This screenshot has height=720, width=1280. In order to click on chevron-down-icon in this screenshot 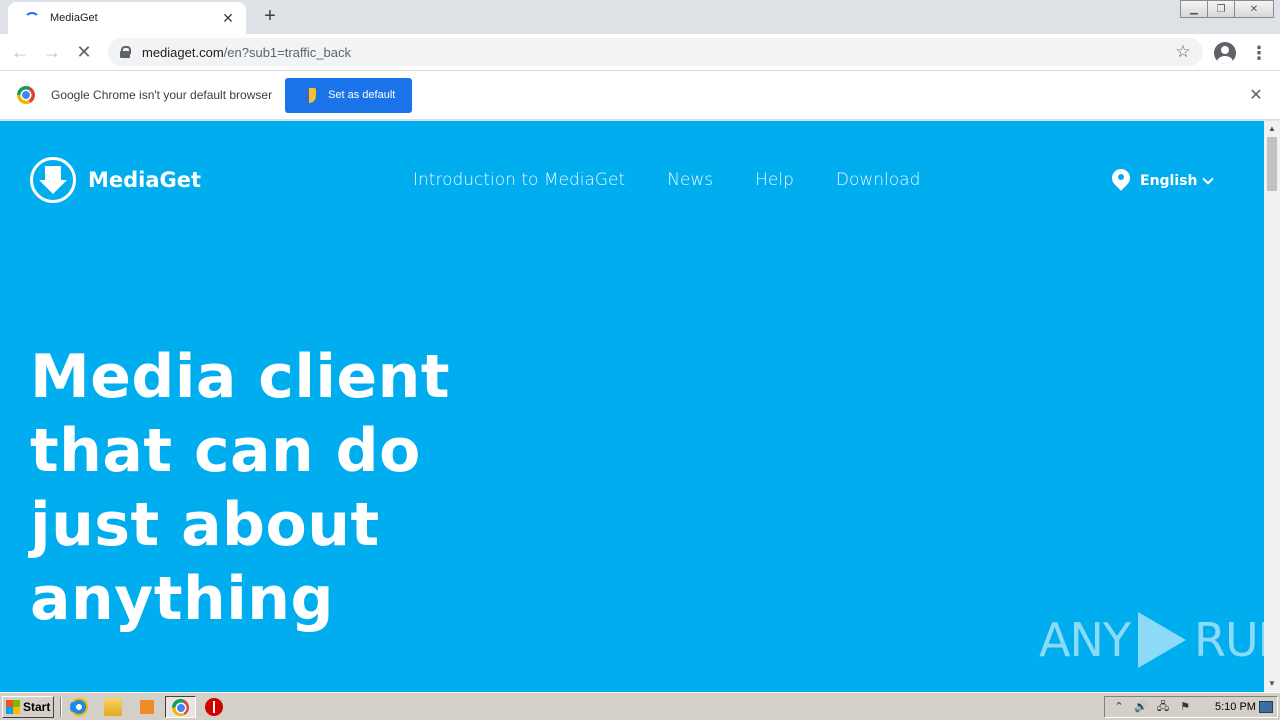, I will do `click(1208, 179)`.